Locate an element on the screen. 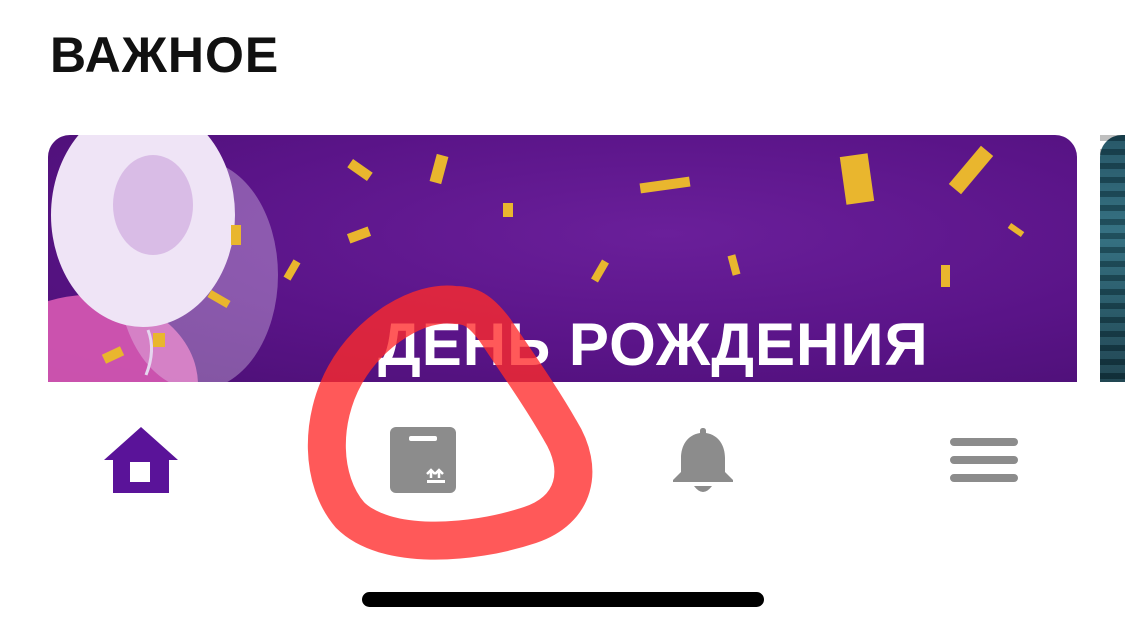 The image size is (1125, 631). section-title: ВАЖНОЕ is located at coordinates (165, 55).